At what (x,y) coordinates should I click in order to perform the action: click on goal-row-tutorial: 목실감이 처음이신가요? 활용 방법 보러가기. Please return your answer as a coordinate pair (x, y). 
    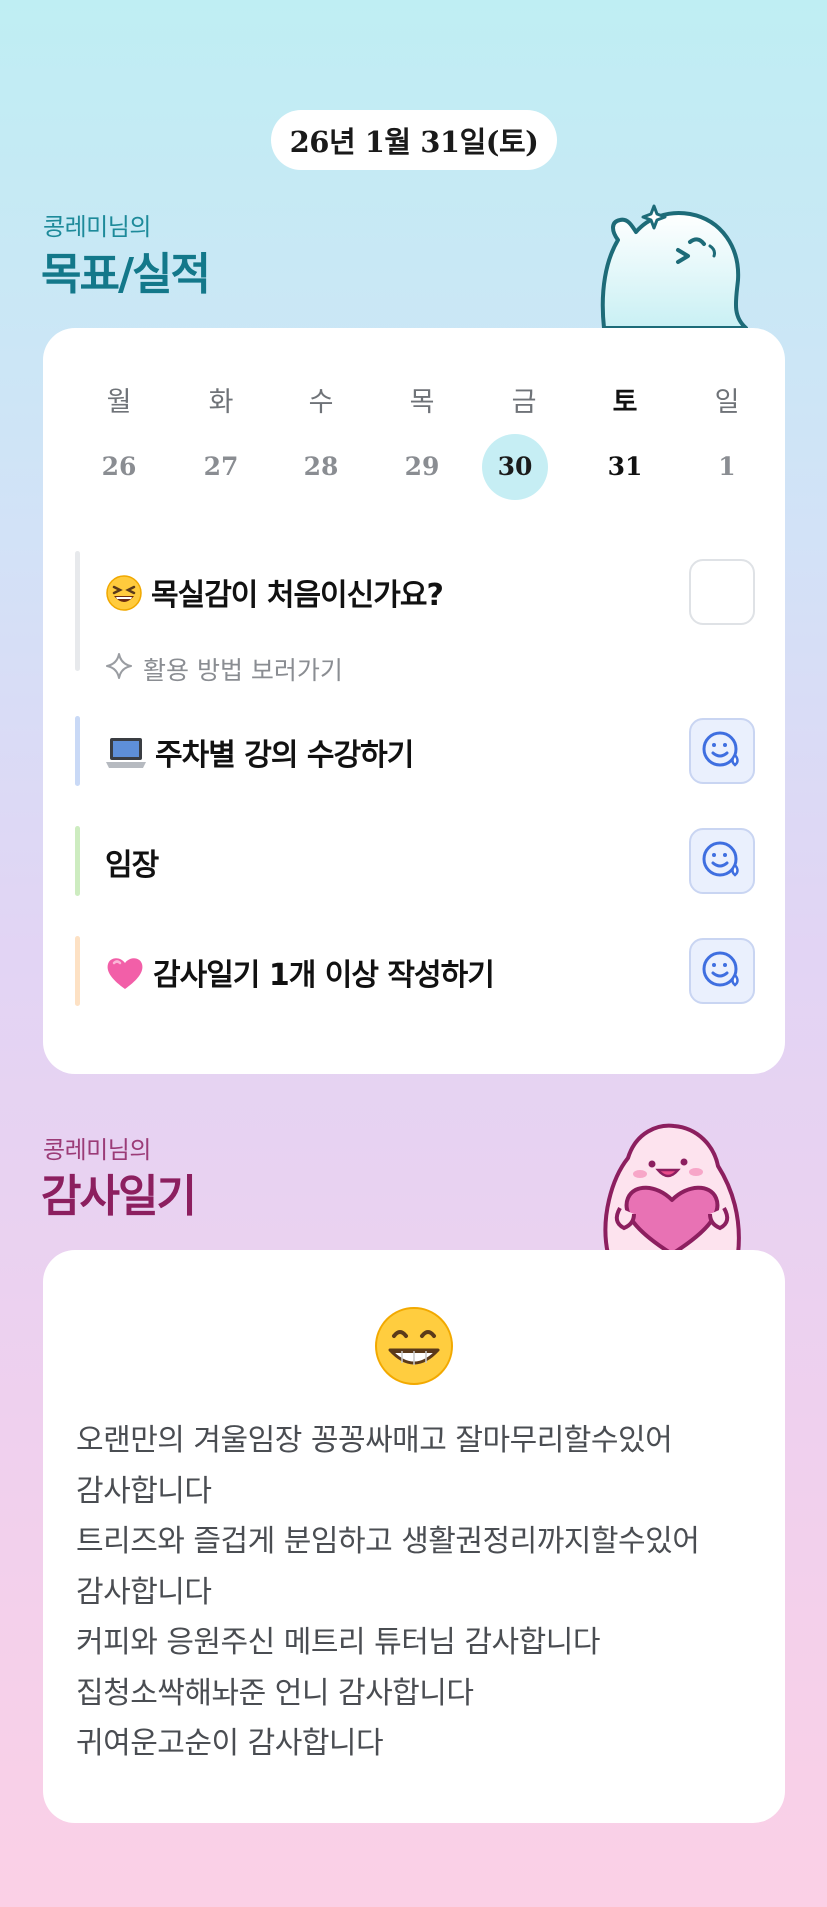
    Looking at the image, I should click on (415, 618).